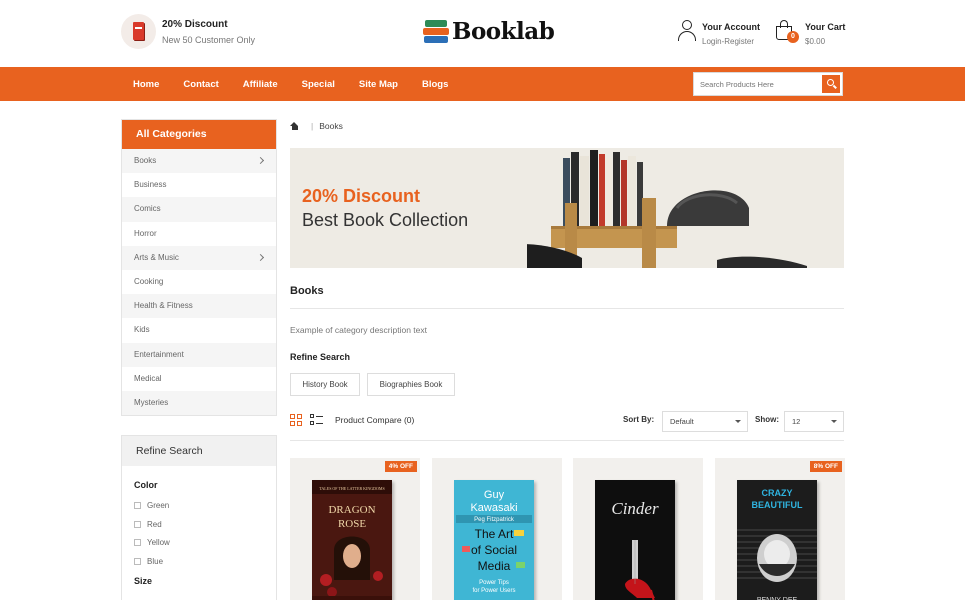 This screenshot has width=965, height=600. Describe the element at coordinates (148, 378) in the screenshot. I see `category-label: Medical` at that location.